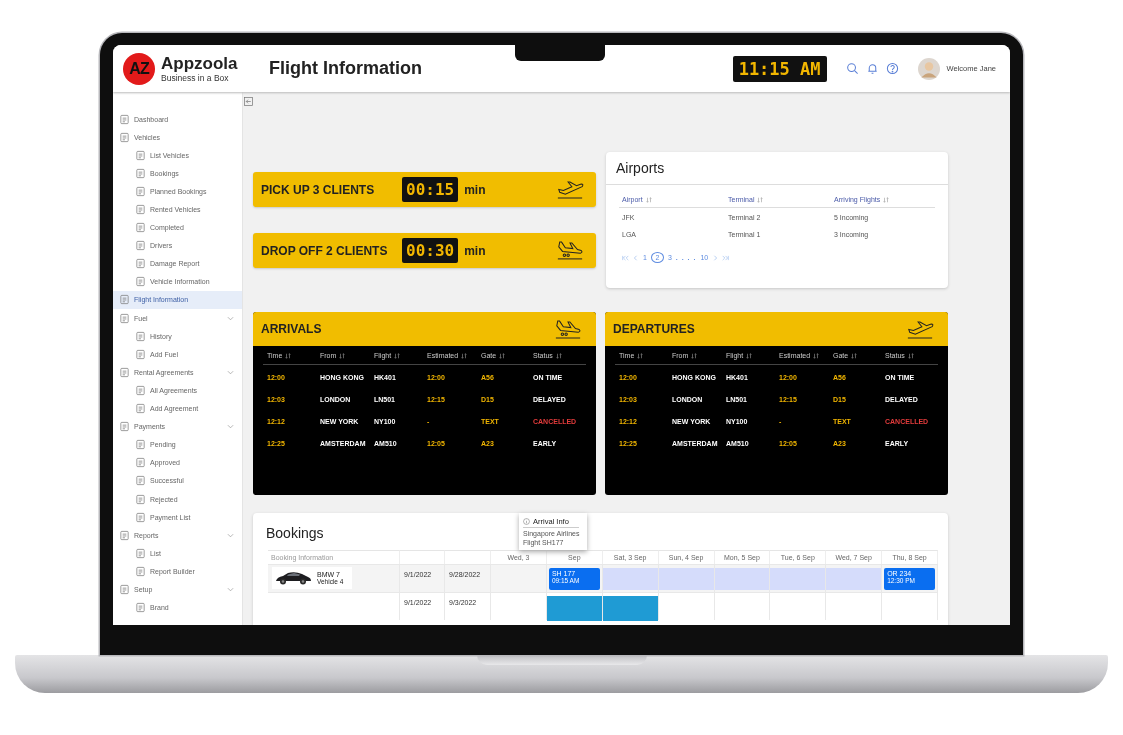  Describe the element at coordinates (526, 521) in the screenshot. I see `info-icon` at that location.